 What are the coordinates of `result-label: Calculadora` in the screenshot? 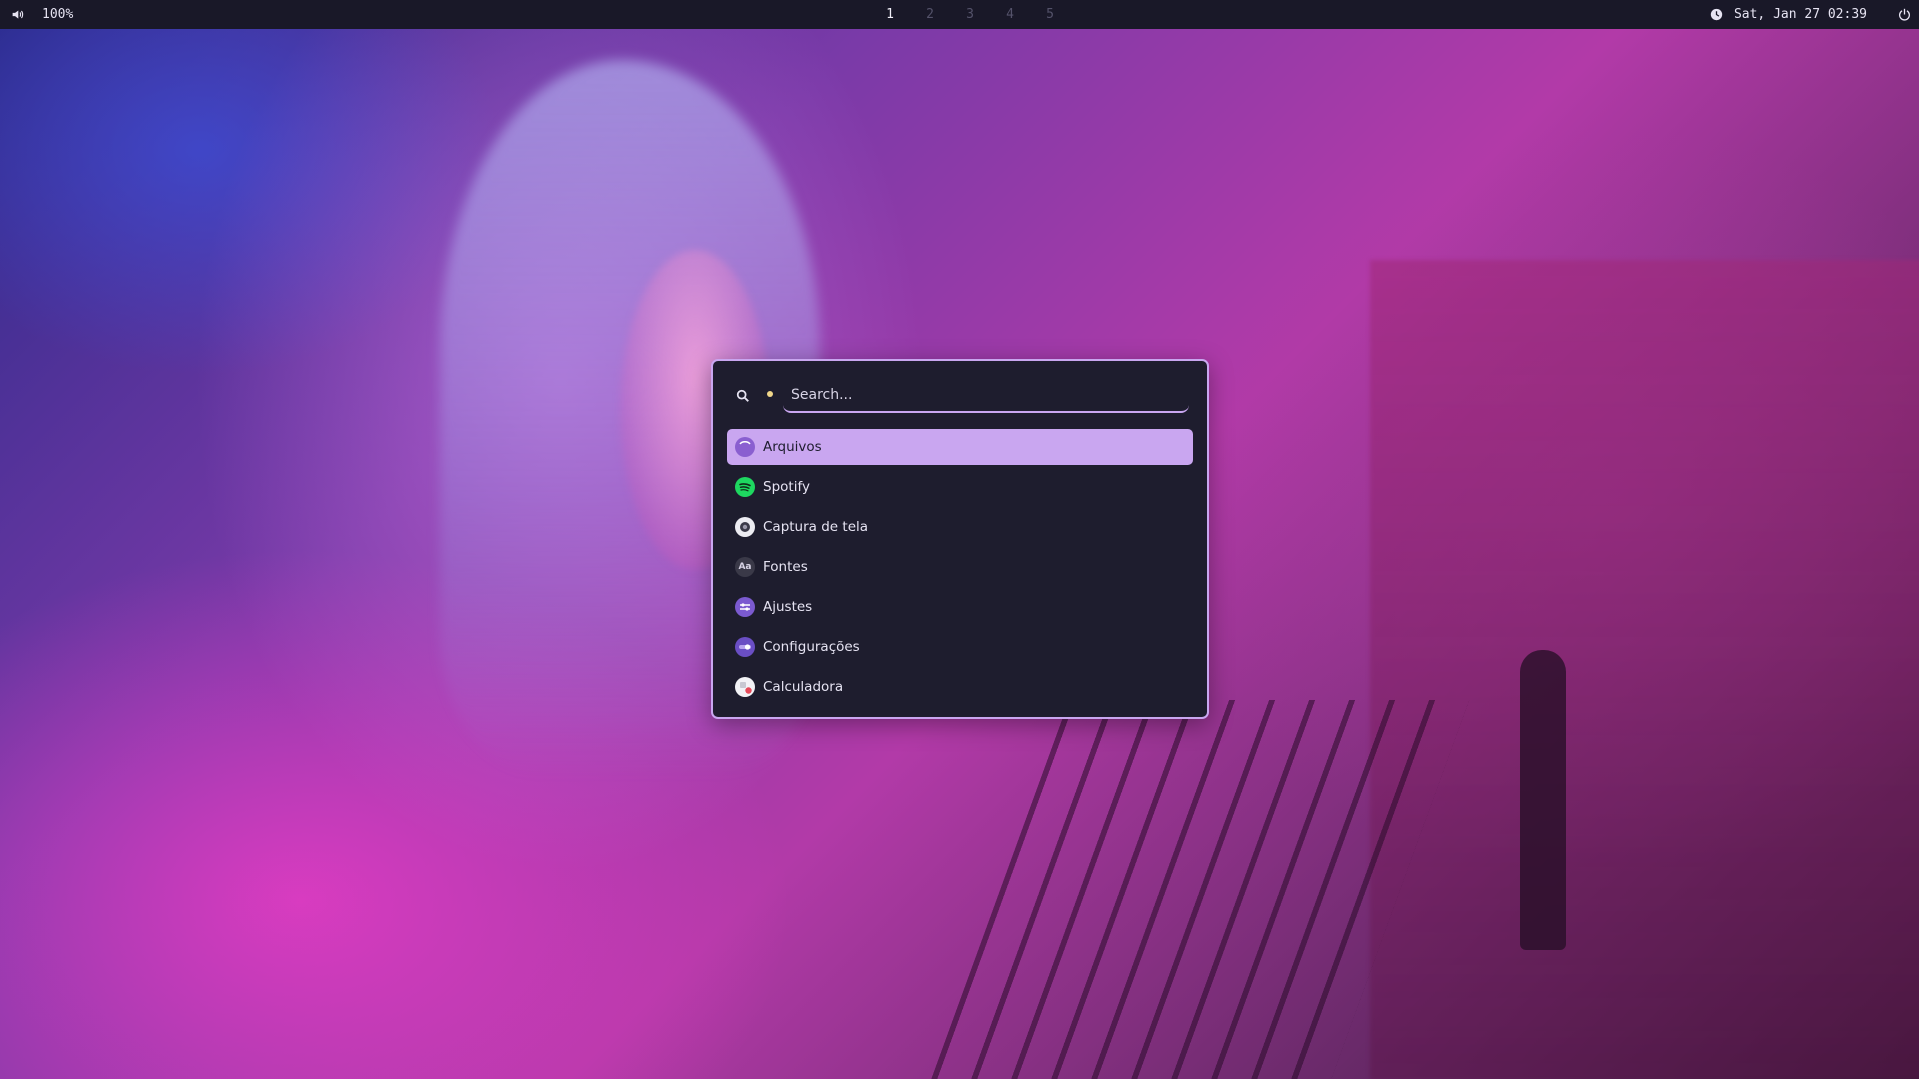 It's located at (803, 687).